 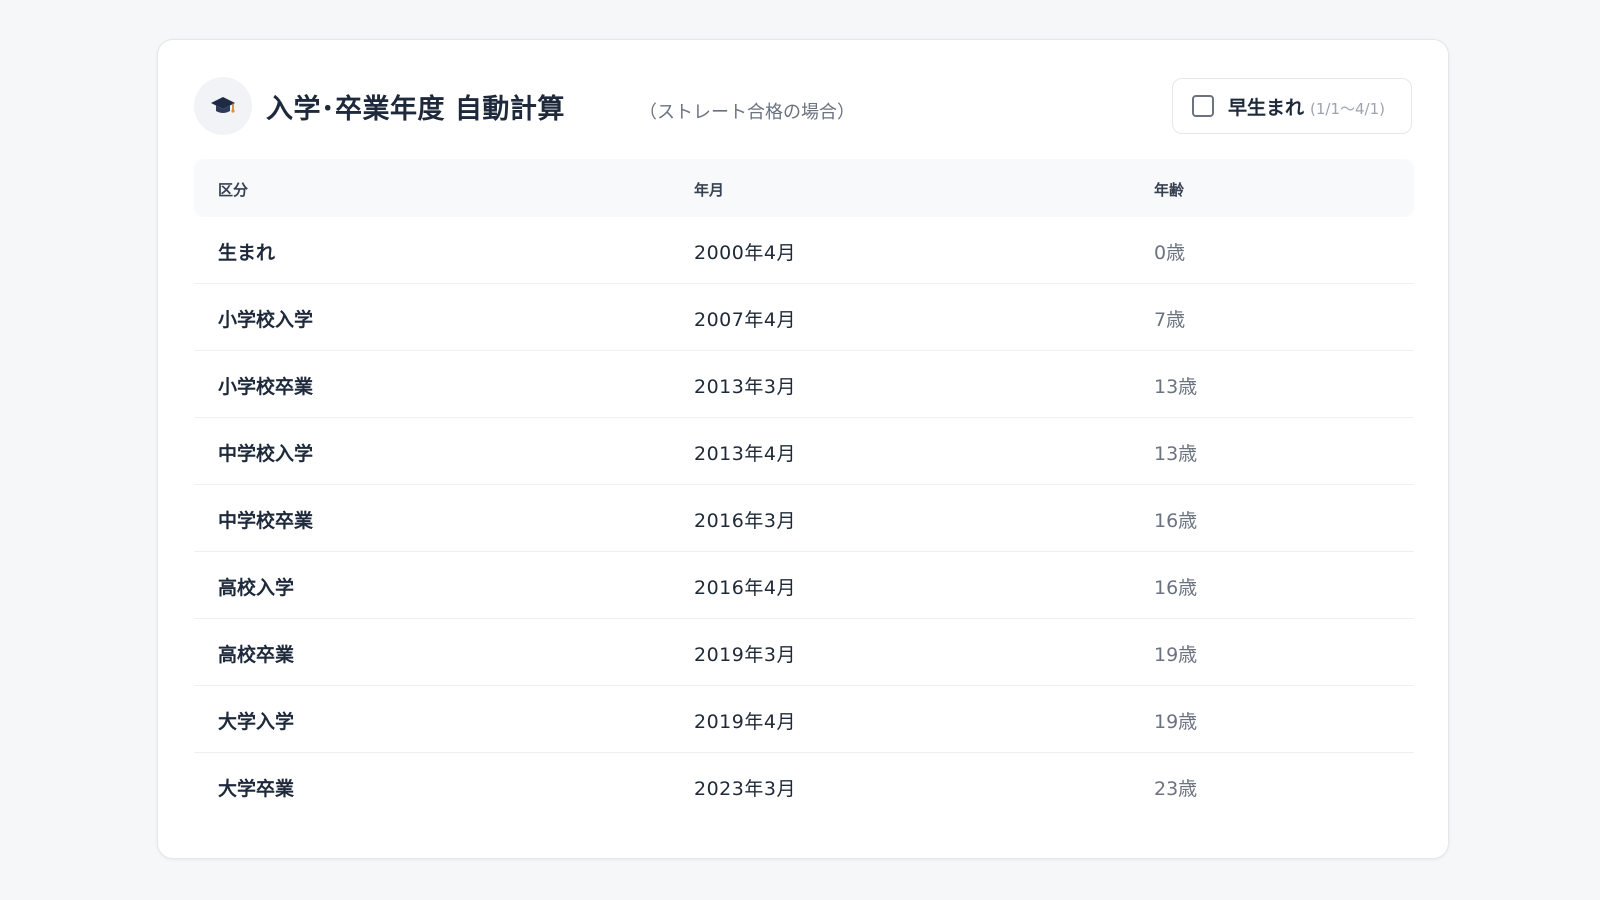 What do you see at coordinates (804, 384) in the screenshot?
I see `table-row: 小学校卒業 2013年3月 13歳` at bounding box center [804, 384].